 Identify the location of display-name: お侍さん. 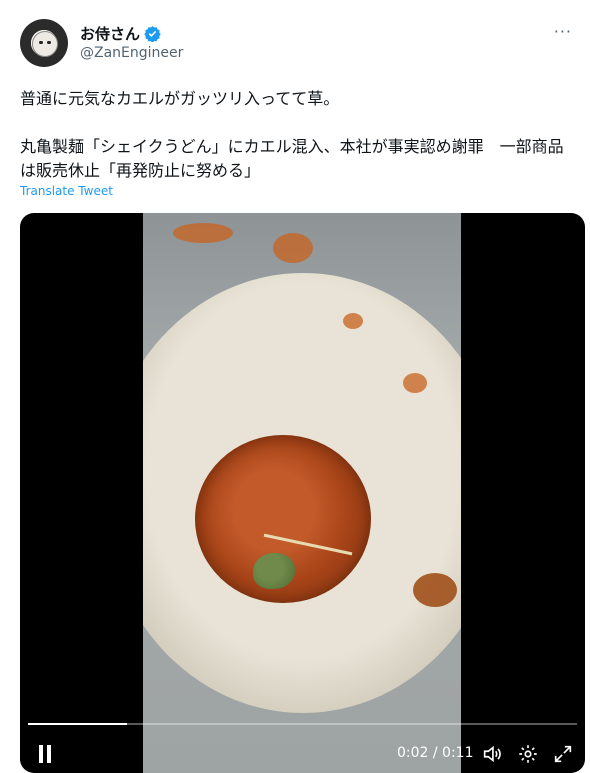
(110, 33).